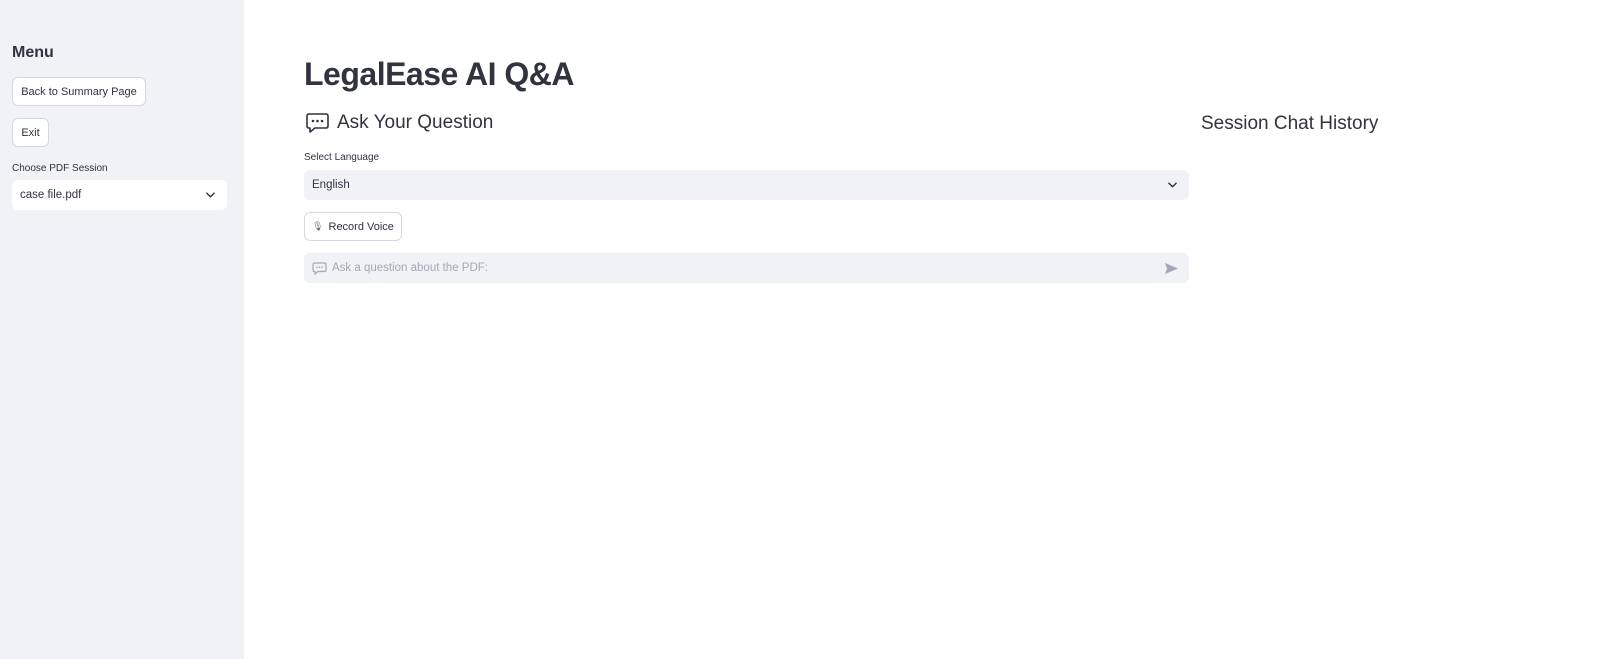 This screenshot has height=659, width=1600. I want to click on sidebar-title: Menu, so click(33, 52).